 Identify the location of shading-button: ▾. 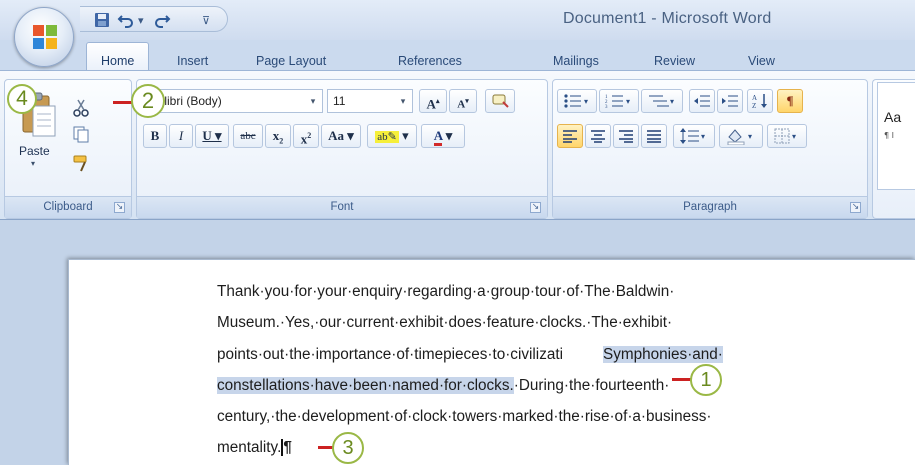
(741, 136).